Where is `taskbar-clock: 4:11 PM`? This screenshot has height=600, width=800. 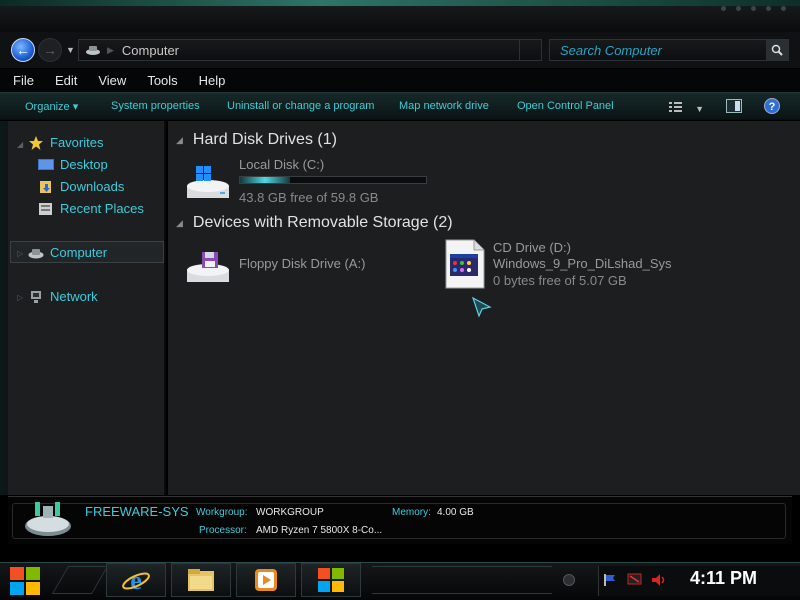
taskbar-clock: 4:11 PM is located at coordinates (723, 578).